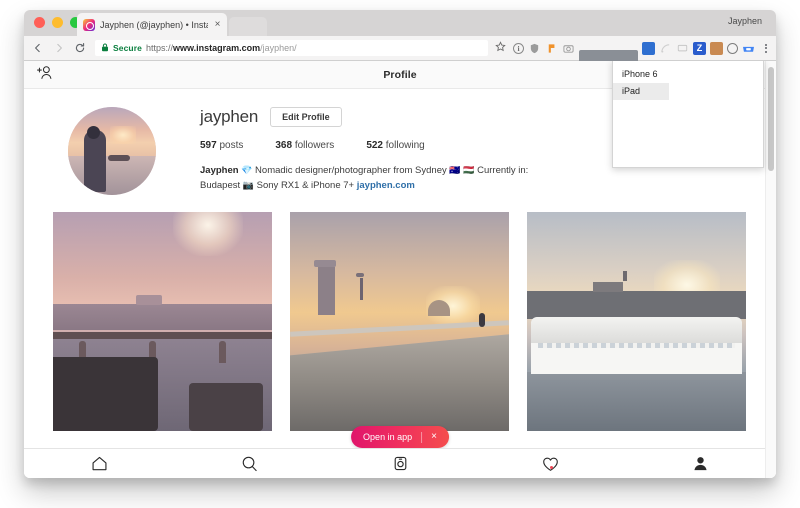 The width and height of the screenshot is (800, 508). I want to click on stat-posts: 597 posts, so click(221, 145).